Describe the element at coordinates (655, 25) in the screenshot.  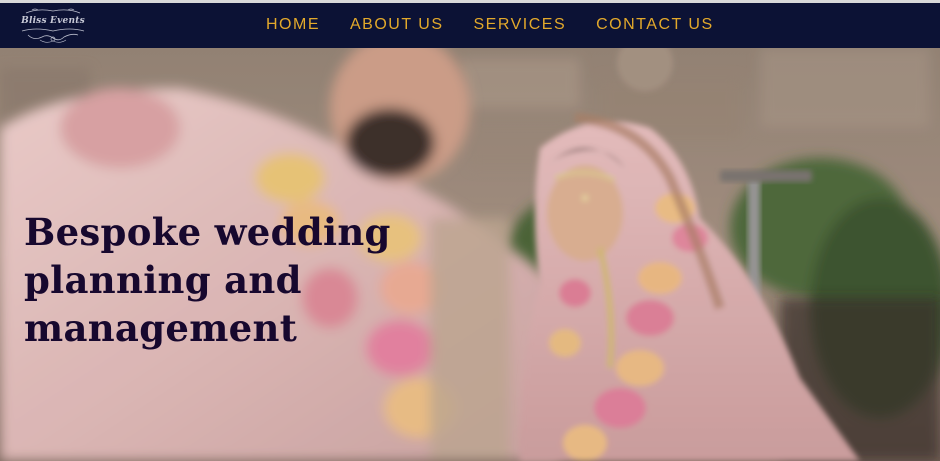
I see `nav-item-contact-us: CONTACT US` at that location.